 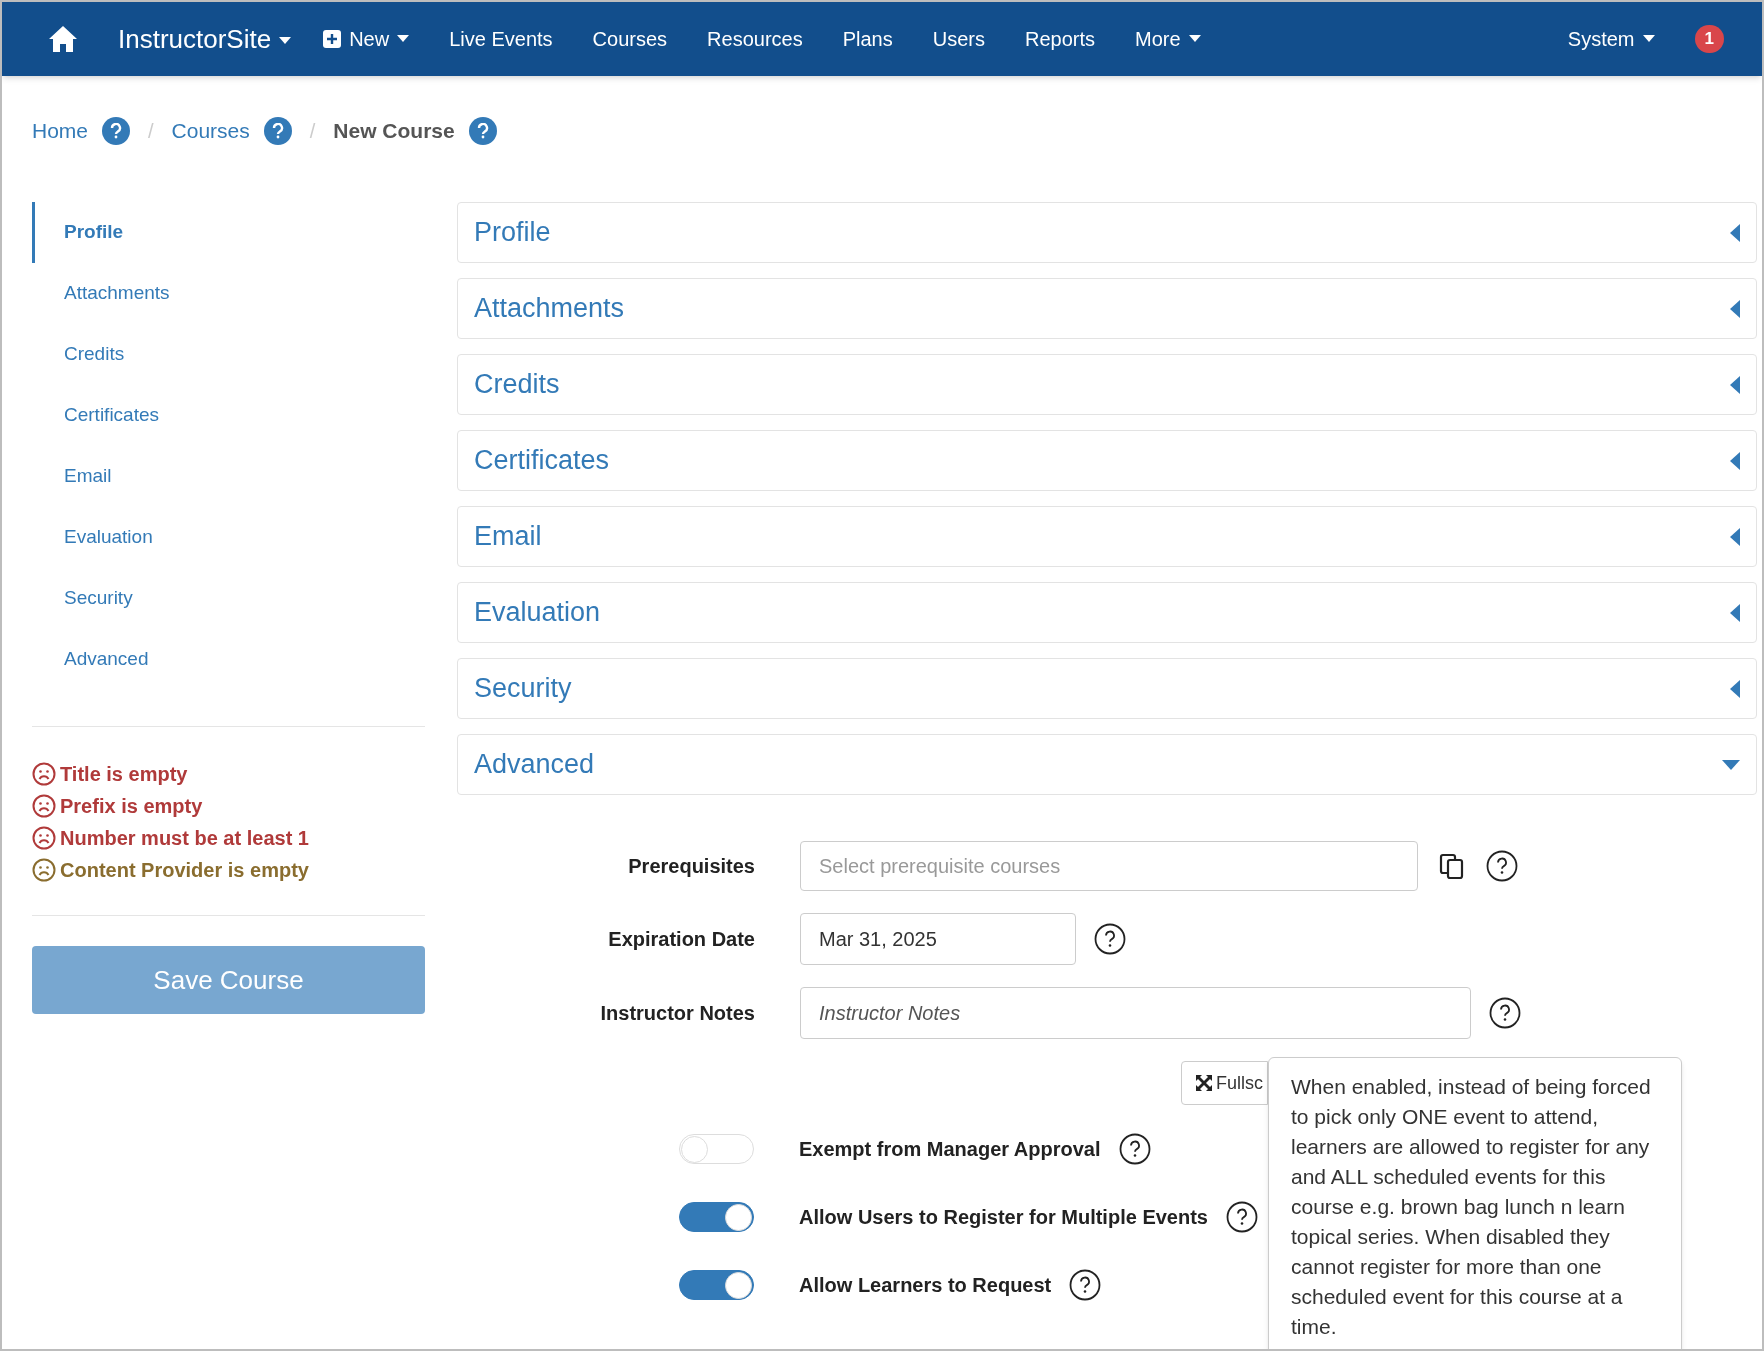 I want to click on nav-link: Plans, so click(x=867, y=39).